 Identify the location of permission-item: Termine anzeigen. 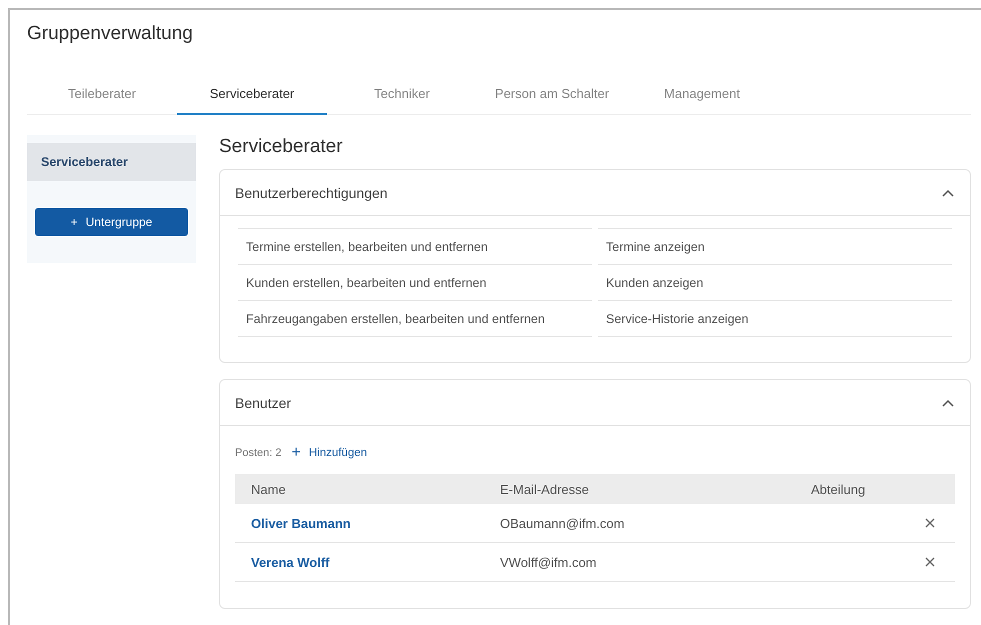
(775, 246).